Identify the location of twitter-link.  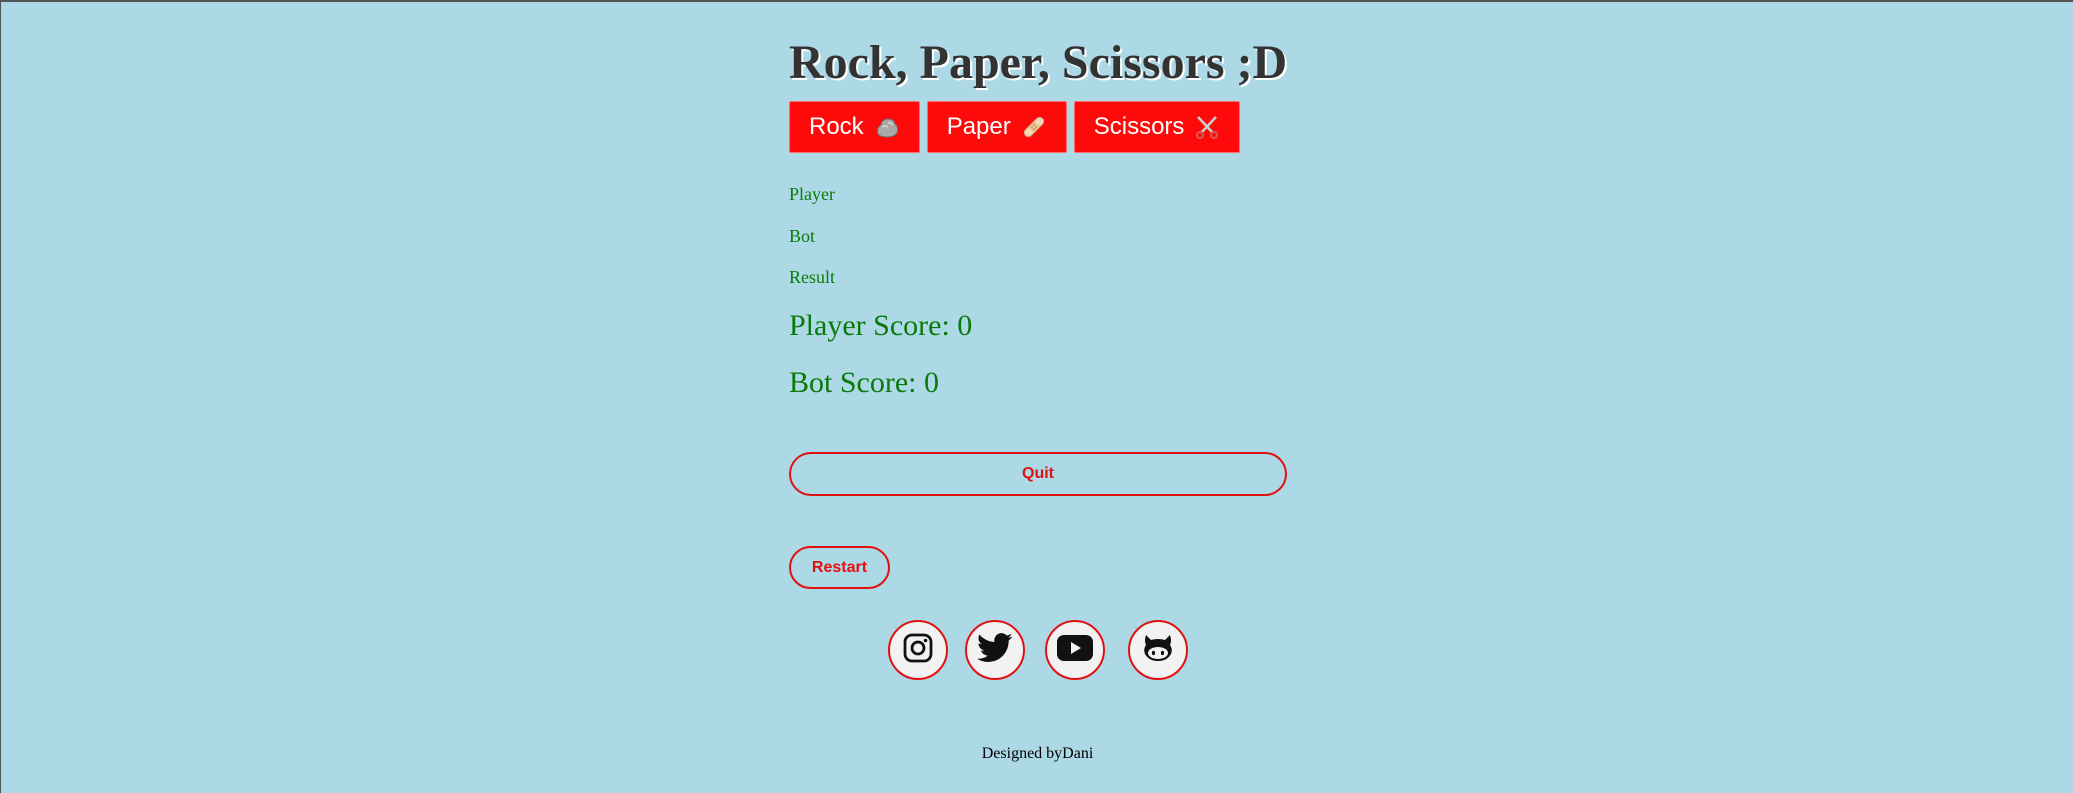
(995, 650).